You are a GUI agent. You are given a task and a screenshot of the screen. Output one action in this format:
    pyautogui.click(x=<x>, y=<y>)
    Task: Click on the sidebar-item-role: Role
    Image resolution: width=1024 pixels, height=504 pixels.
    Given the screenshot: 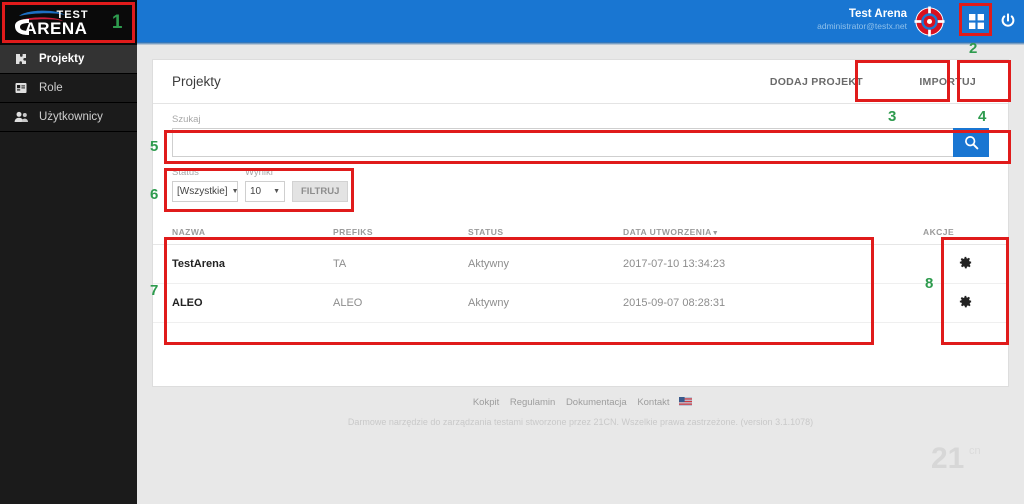 What is the action you would take?
    pyautogui.click(x=68, y=88)
    